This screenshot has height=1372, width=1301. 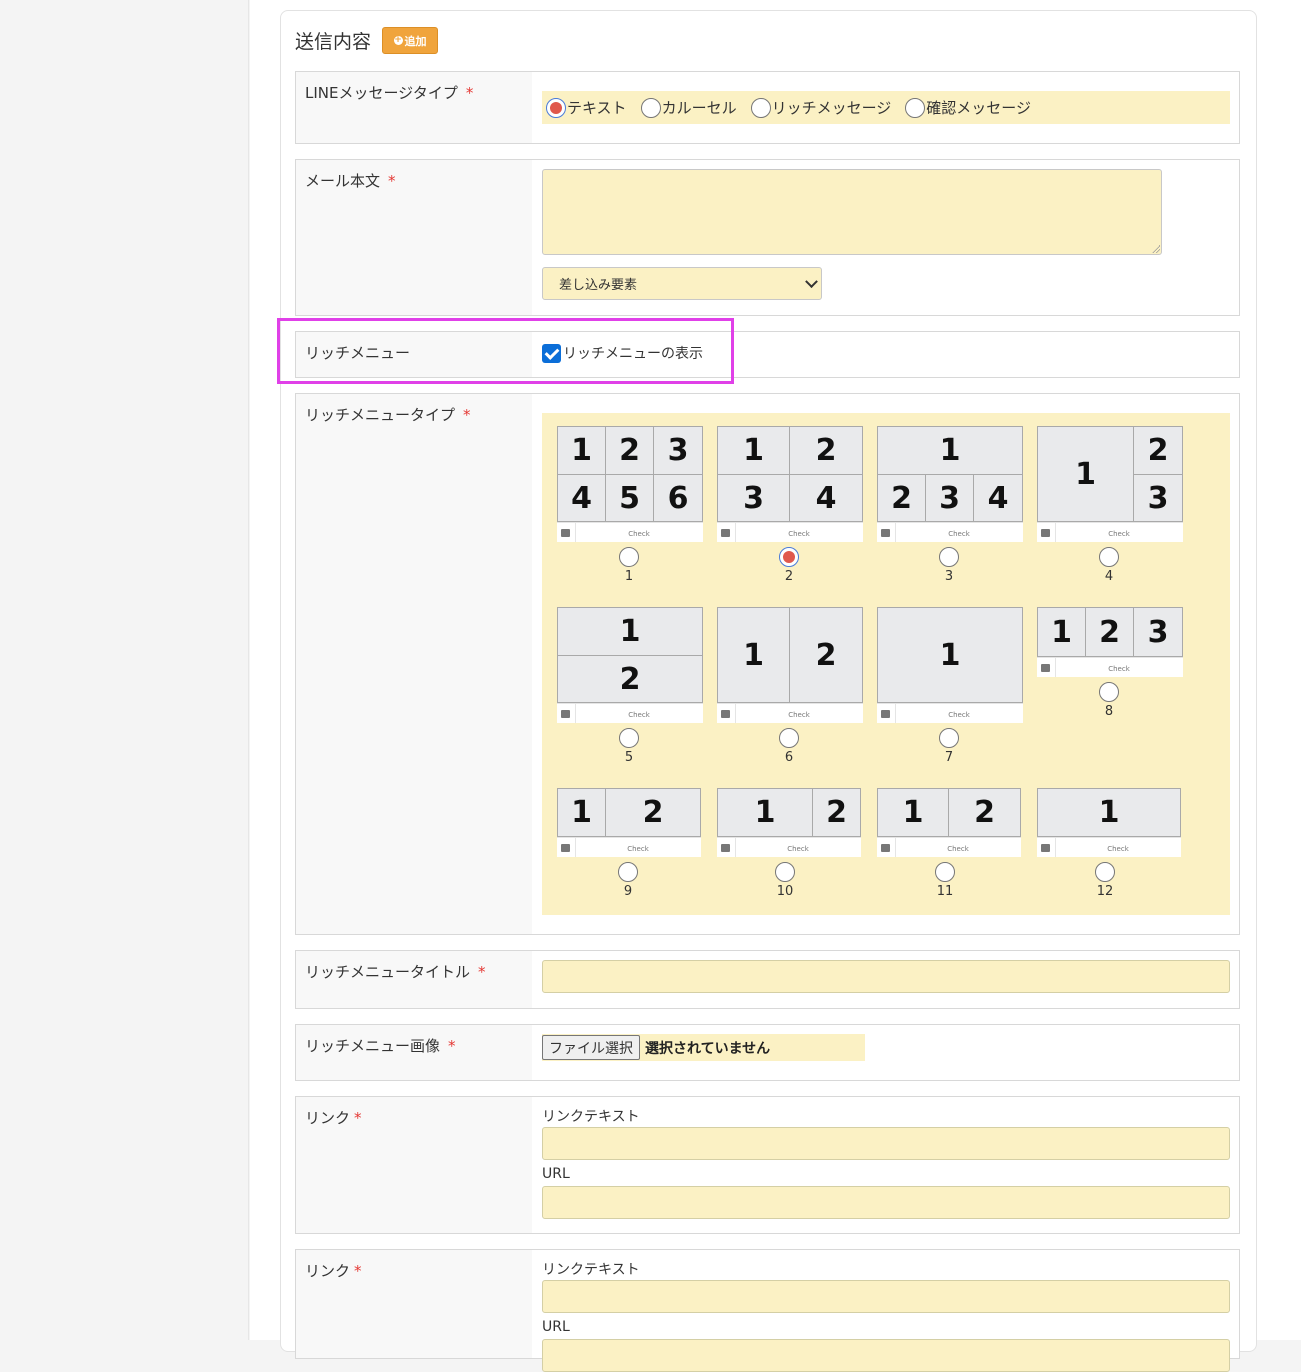 What do you see at coordinates (389, 93) in the screenshot?
I see `line-message-type-label: LINEメッセージタイプ *` at bounding box center [389, 93].